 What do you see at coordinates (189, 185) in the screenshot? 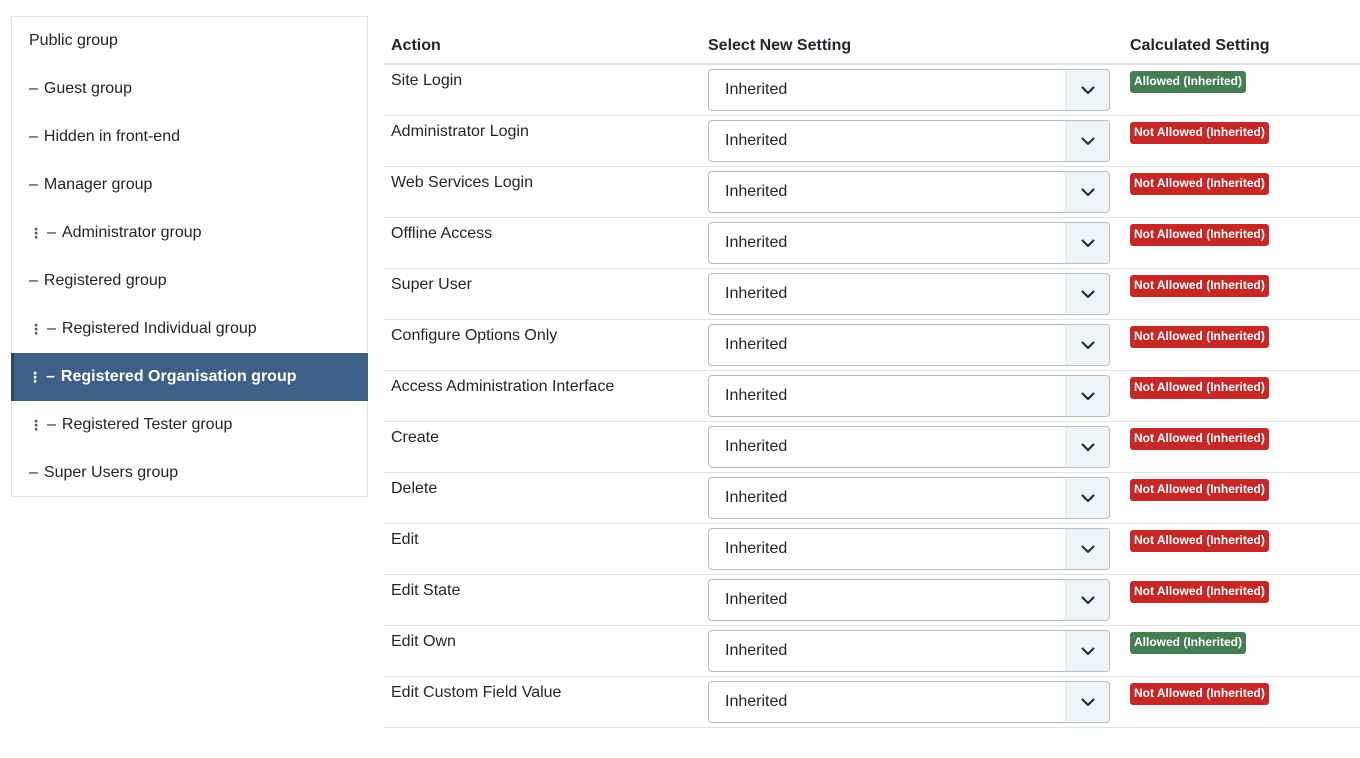
I see `group-item: – Manager group` at bounding box center [189, 185].